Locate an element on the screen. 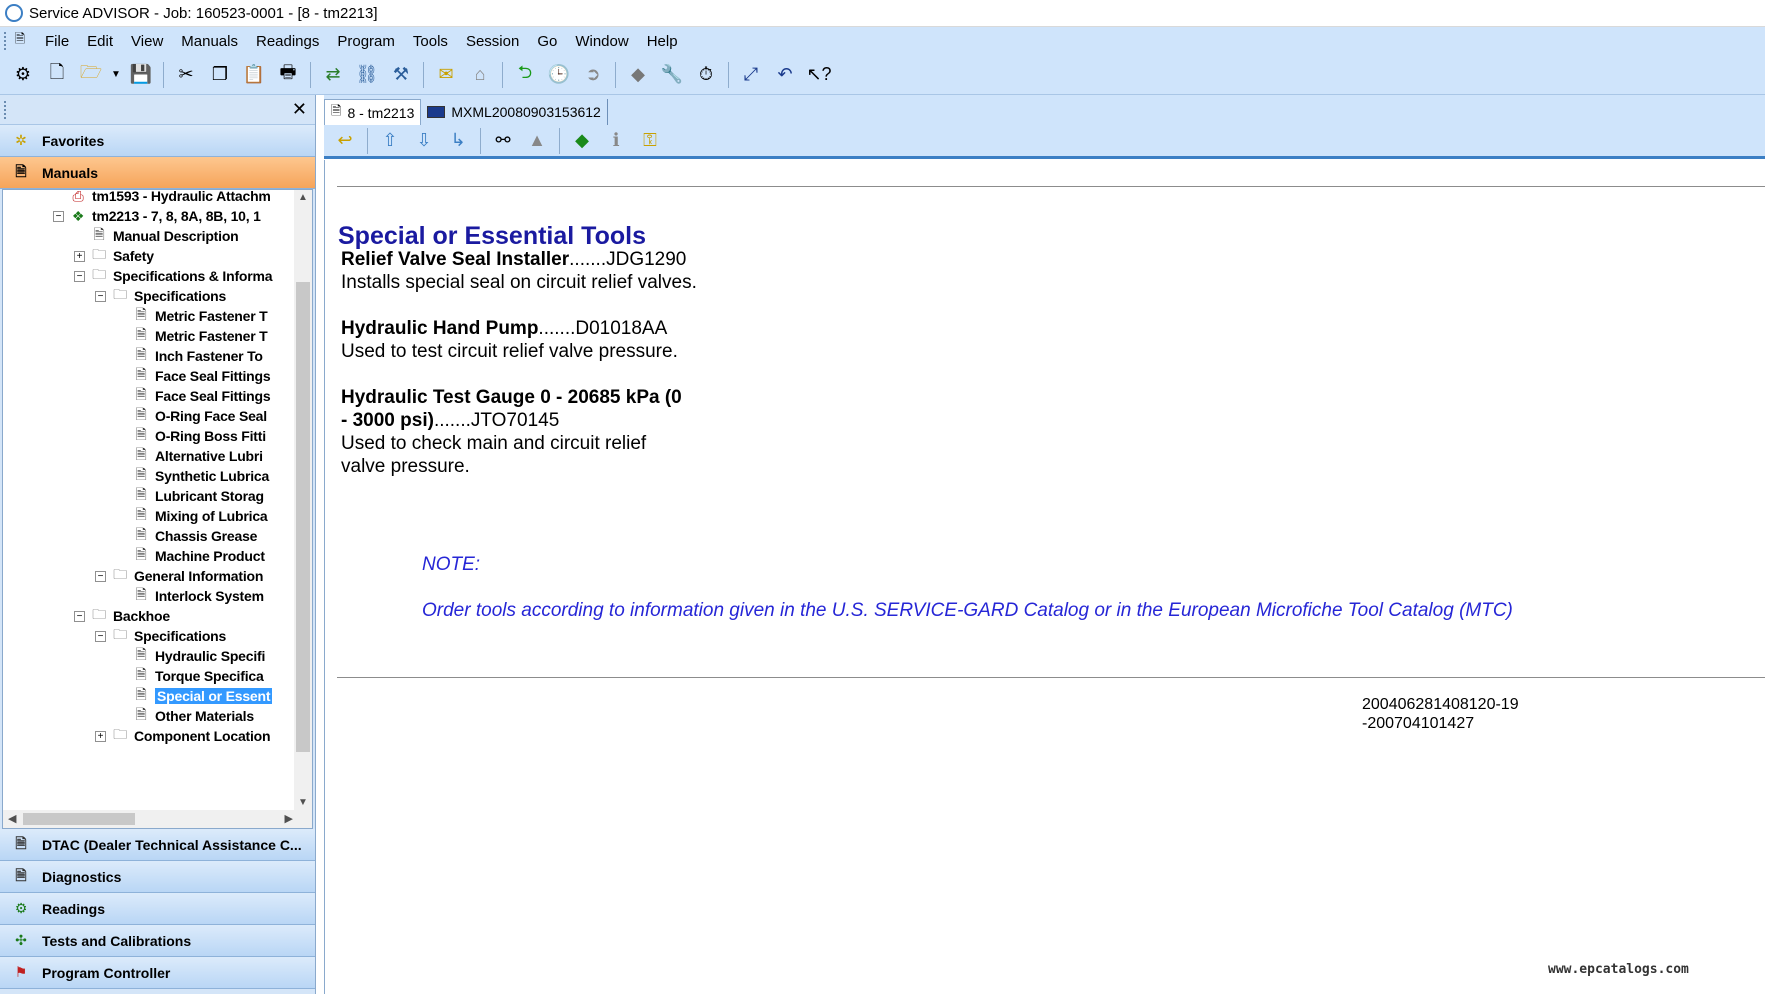  tab-label: MXML20080903153612 is located at coordinates (526, 112).